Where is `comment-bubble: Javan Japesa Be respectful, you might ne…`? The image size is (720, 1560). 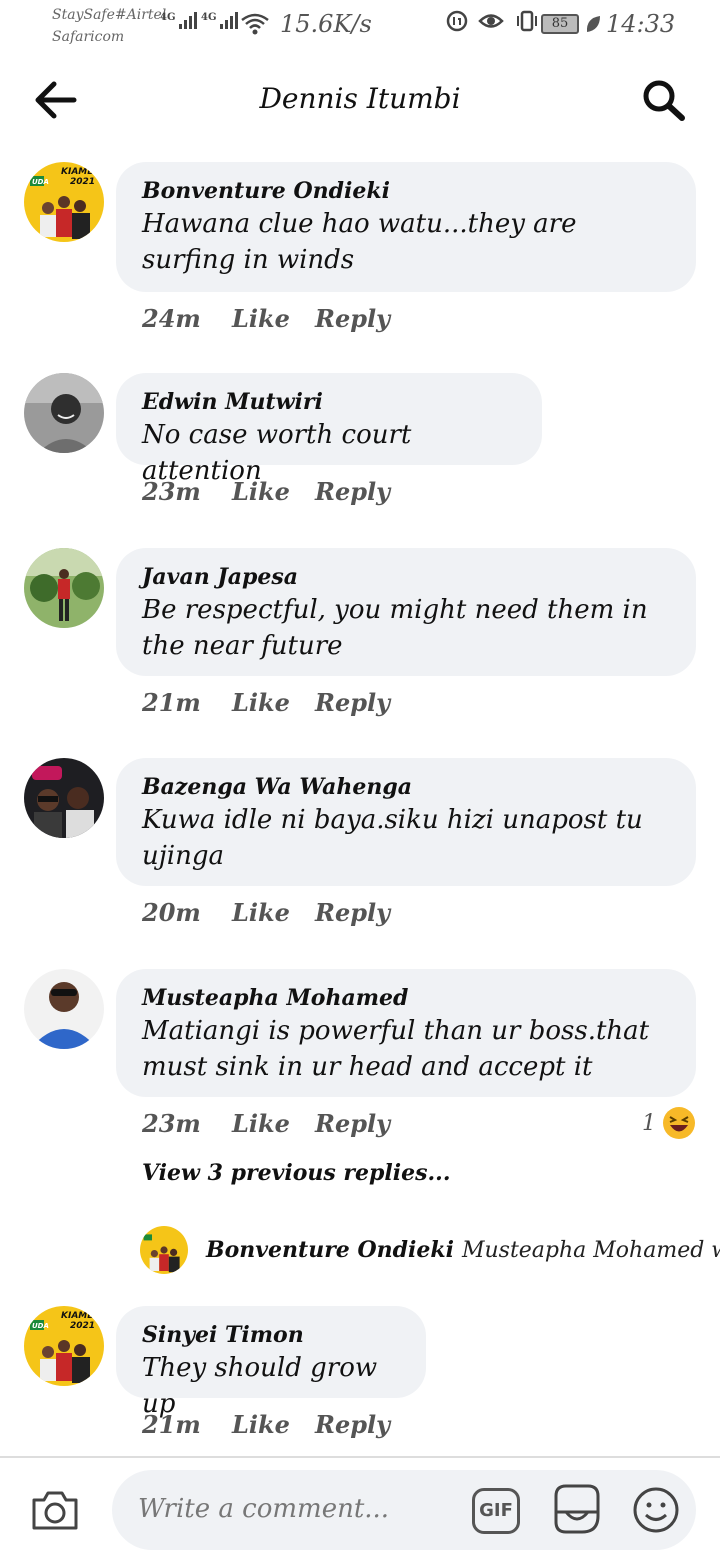 comment-bubble: Javan Japesa Be respectful, you might ne… is located at coordinates (406, 612).